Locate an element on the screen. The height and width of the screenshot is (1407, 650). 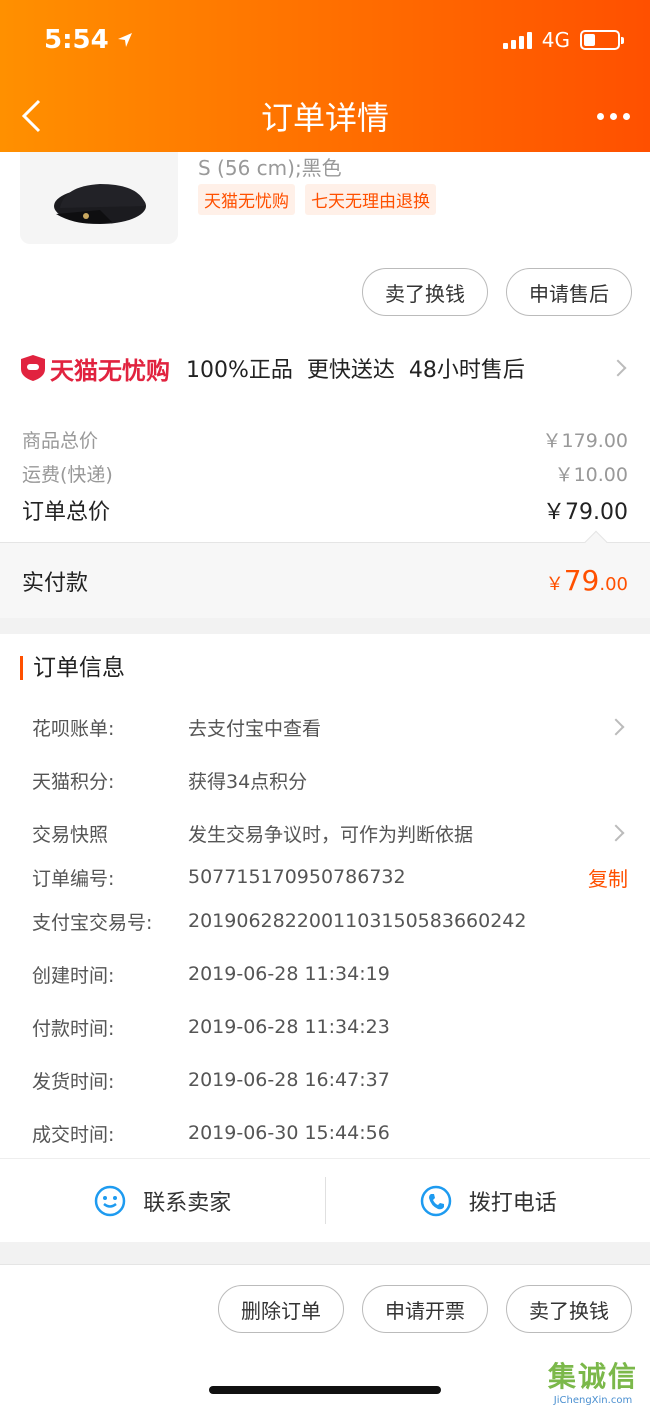
guarantee-point: 更快送达 is located at coordinates (350, 370).